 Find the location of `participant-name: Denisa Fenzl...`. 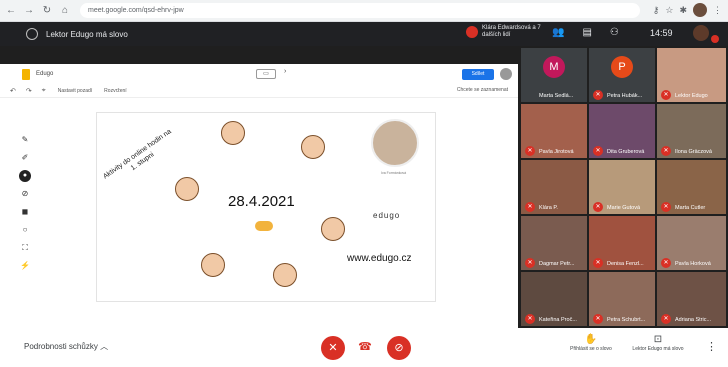

participant-name: Denisa Fenzl... is located at coordinates (625, 264).